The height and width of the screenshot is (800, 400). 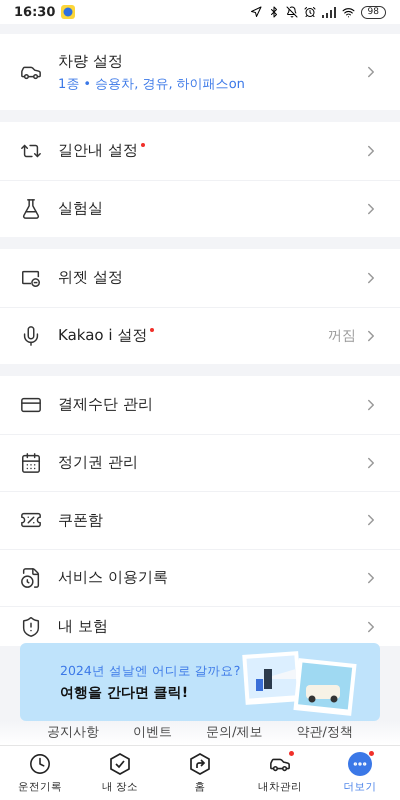 What do you see at coordinates (151, 671) in the screenshot?
I see `banner-subtitle: 2024년 설날엔 어디로 갈까요?` at bounding box center [151, 671].